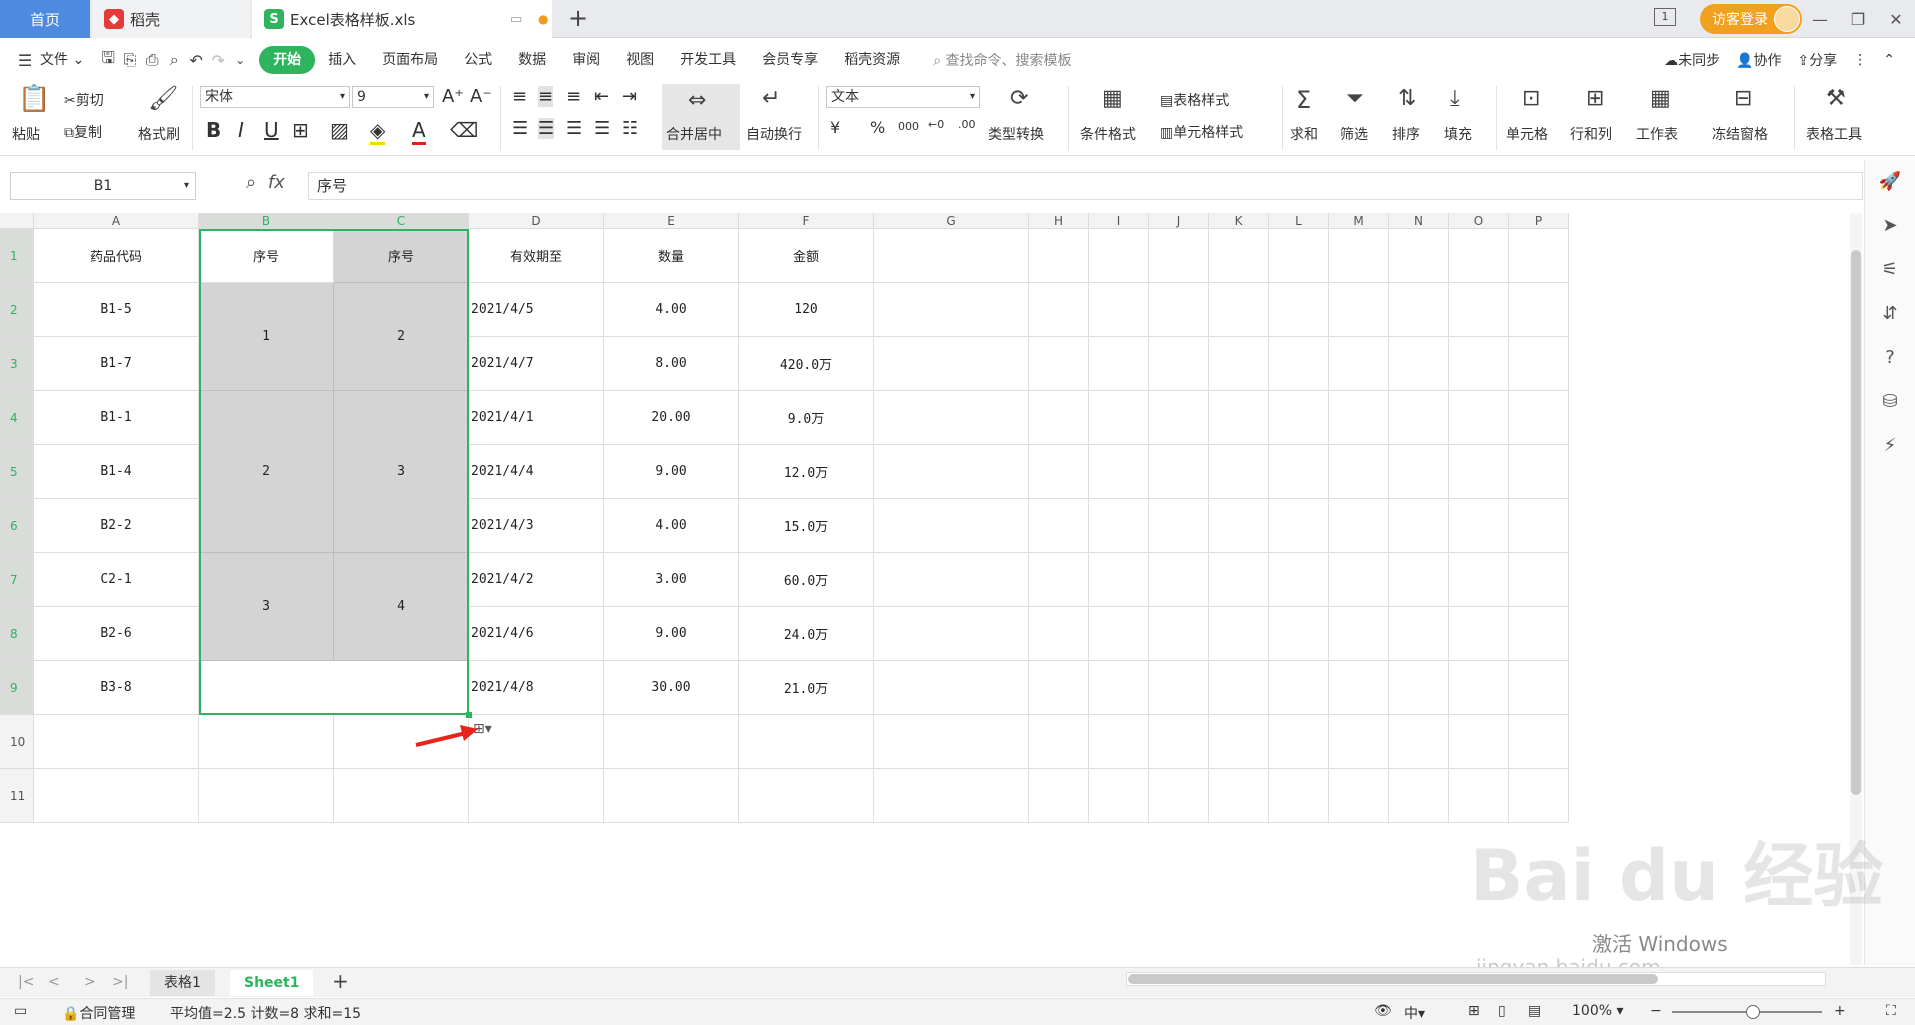 The image size is (1915, 1025). What do you see at coordinates (536, 418) in the screenshot?
I see `data-cell: 2021/4/1` at bounding box center [536, 418].